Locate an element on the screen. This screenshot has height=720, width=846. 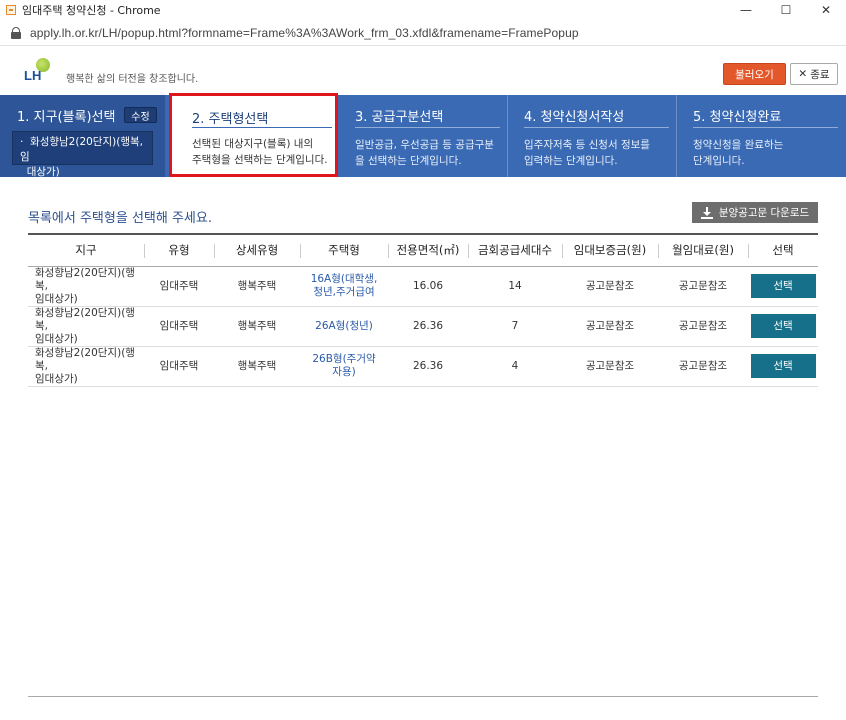
step-4-desc-line1: 입주자저축 등 신청서 정보를 is located at coordinates (587, 145).